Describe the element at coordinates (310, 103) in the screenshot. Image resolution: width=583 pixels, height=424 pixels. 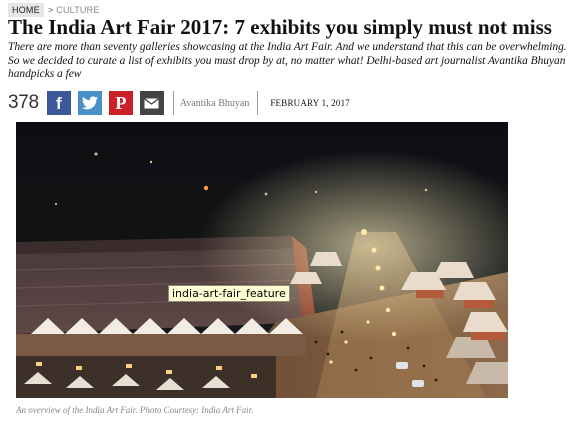
I see `publish-date: FEBRUARY 1, 2017` at that location.